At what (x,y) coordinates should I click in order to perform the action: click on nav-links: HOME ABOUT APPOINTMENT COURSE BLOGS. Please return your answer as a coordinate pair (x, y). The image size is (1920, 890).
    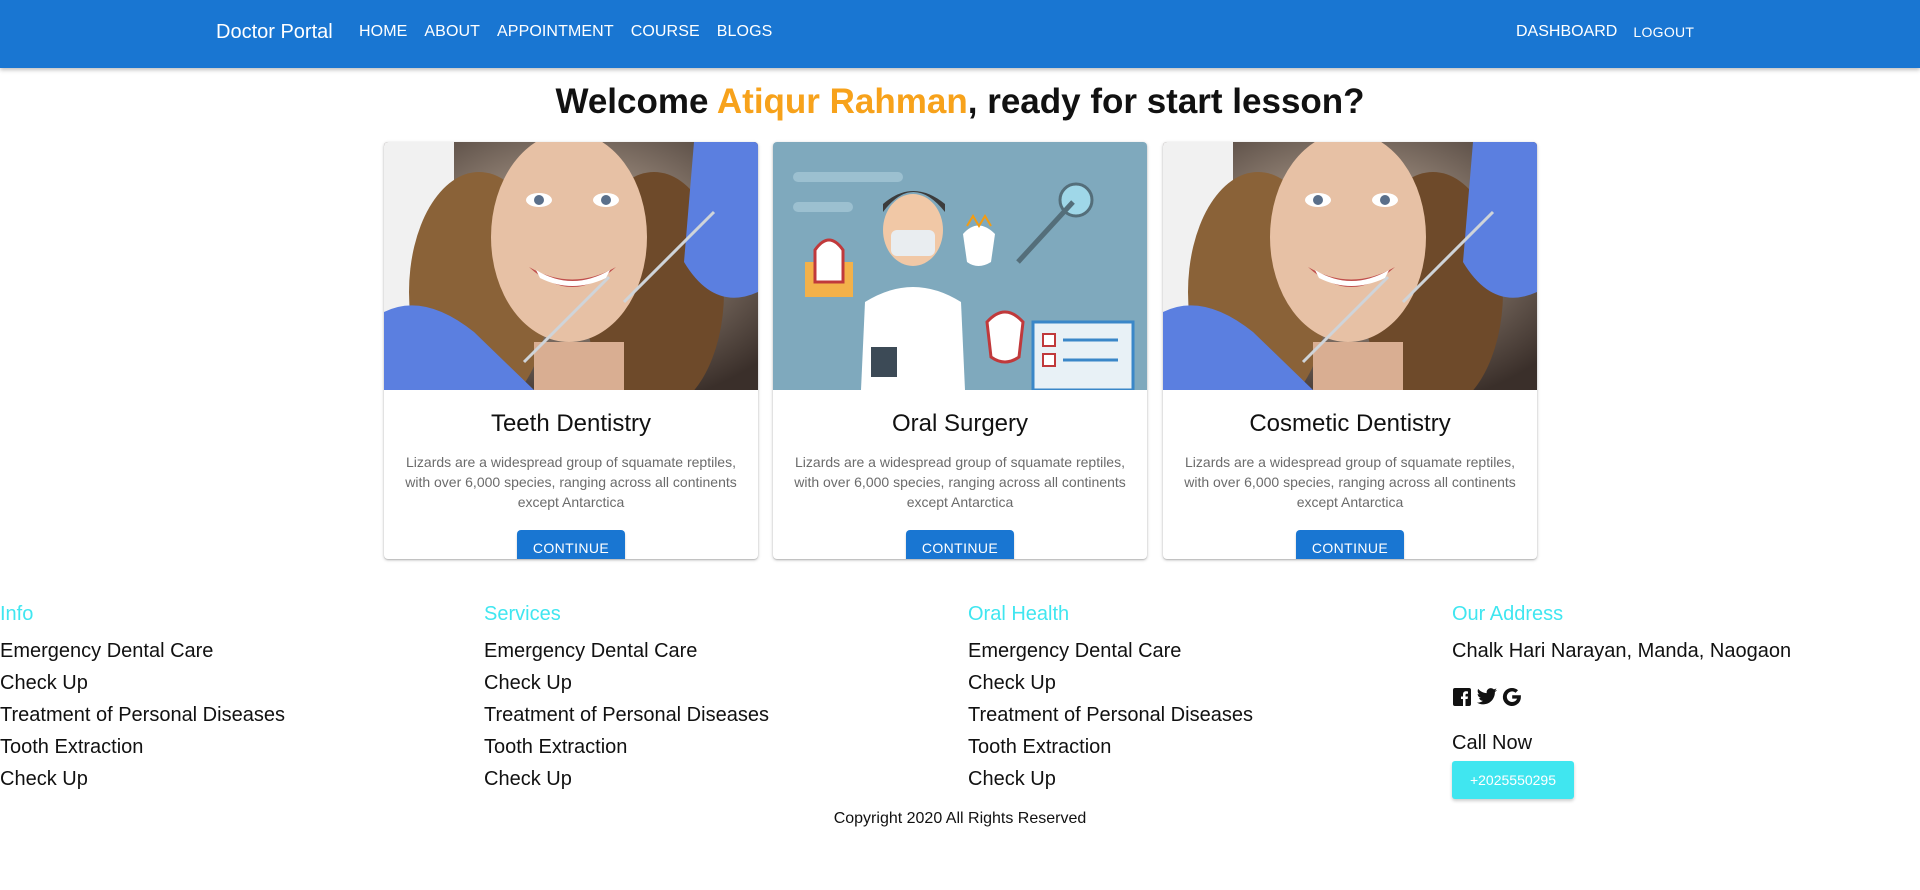
    Looking at the image, I should click on (565, 32).